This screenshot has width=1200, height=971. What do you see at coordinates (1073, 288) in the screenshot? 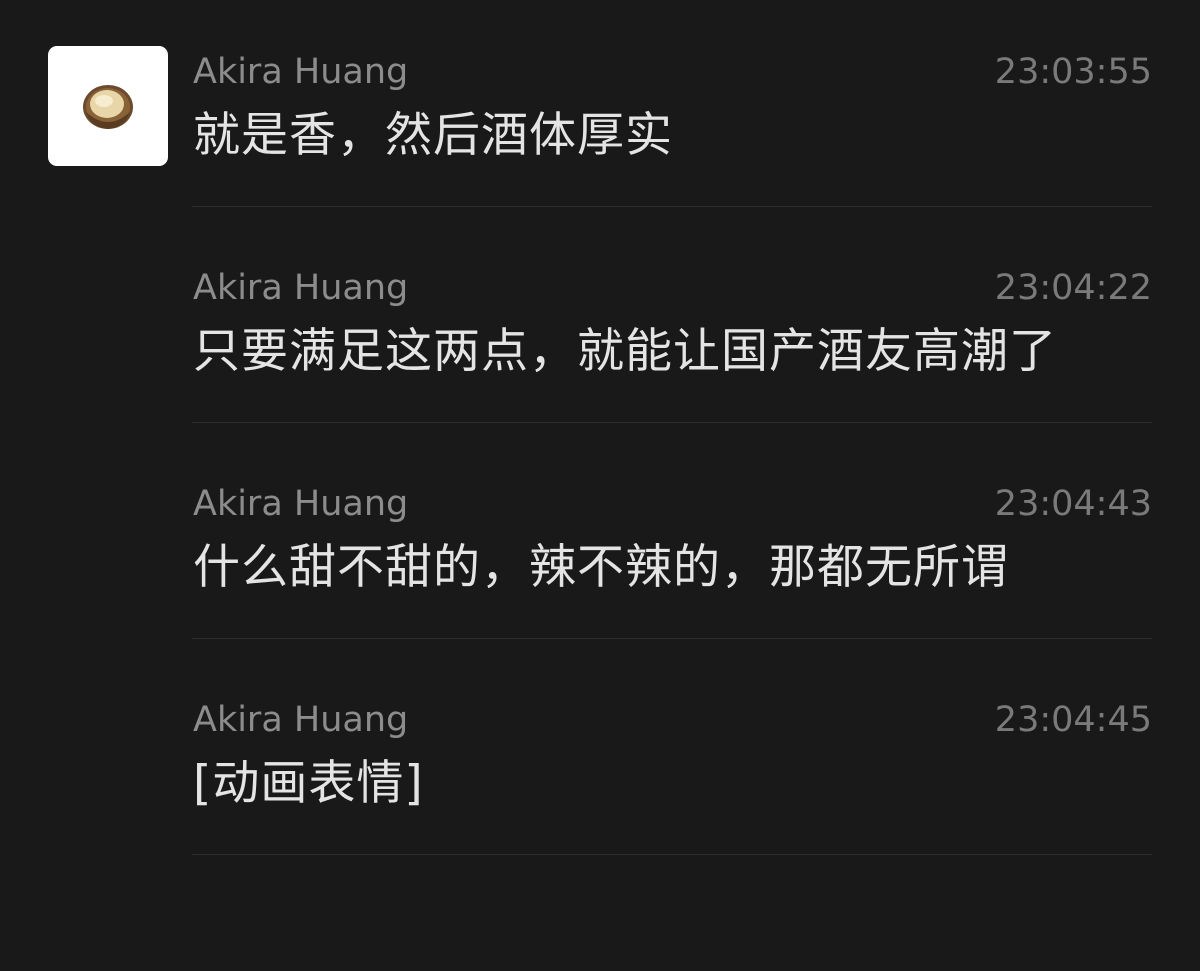
I see `message-timestamp: 23:04:22` at bounding box center [1073, 288].